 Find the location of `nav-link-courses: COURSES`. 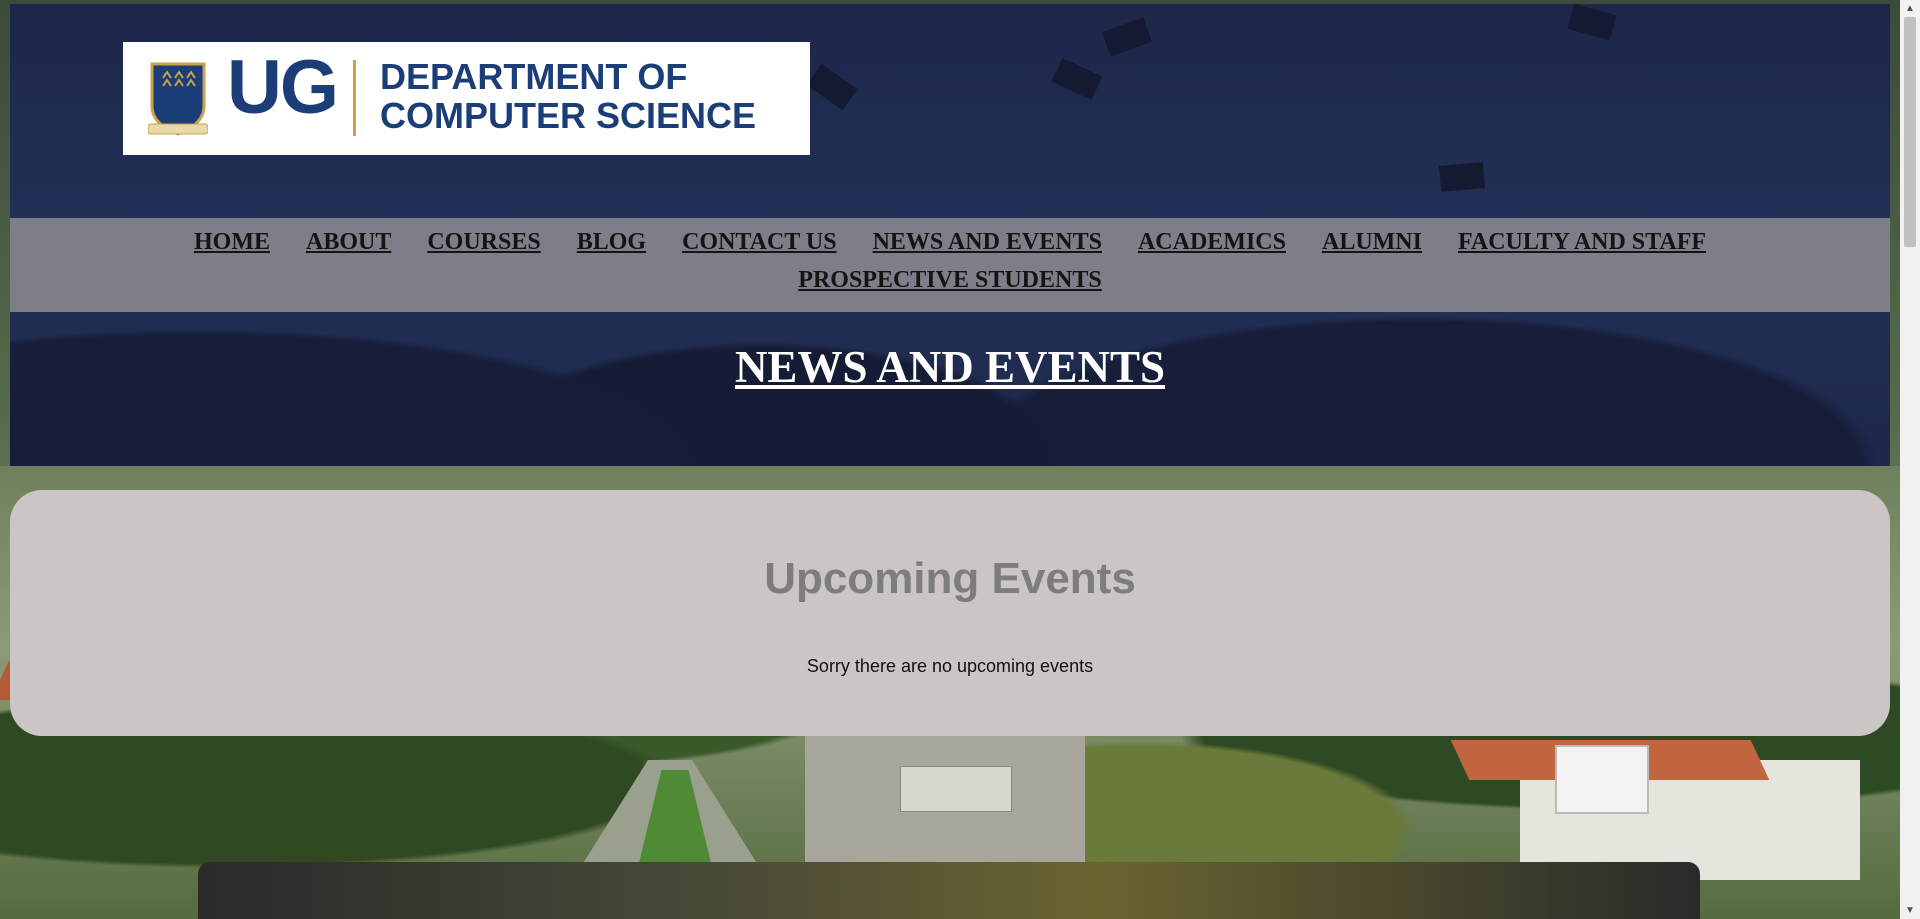

nav-link-courses: COURSES is located at coordinates (483, 242).